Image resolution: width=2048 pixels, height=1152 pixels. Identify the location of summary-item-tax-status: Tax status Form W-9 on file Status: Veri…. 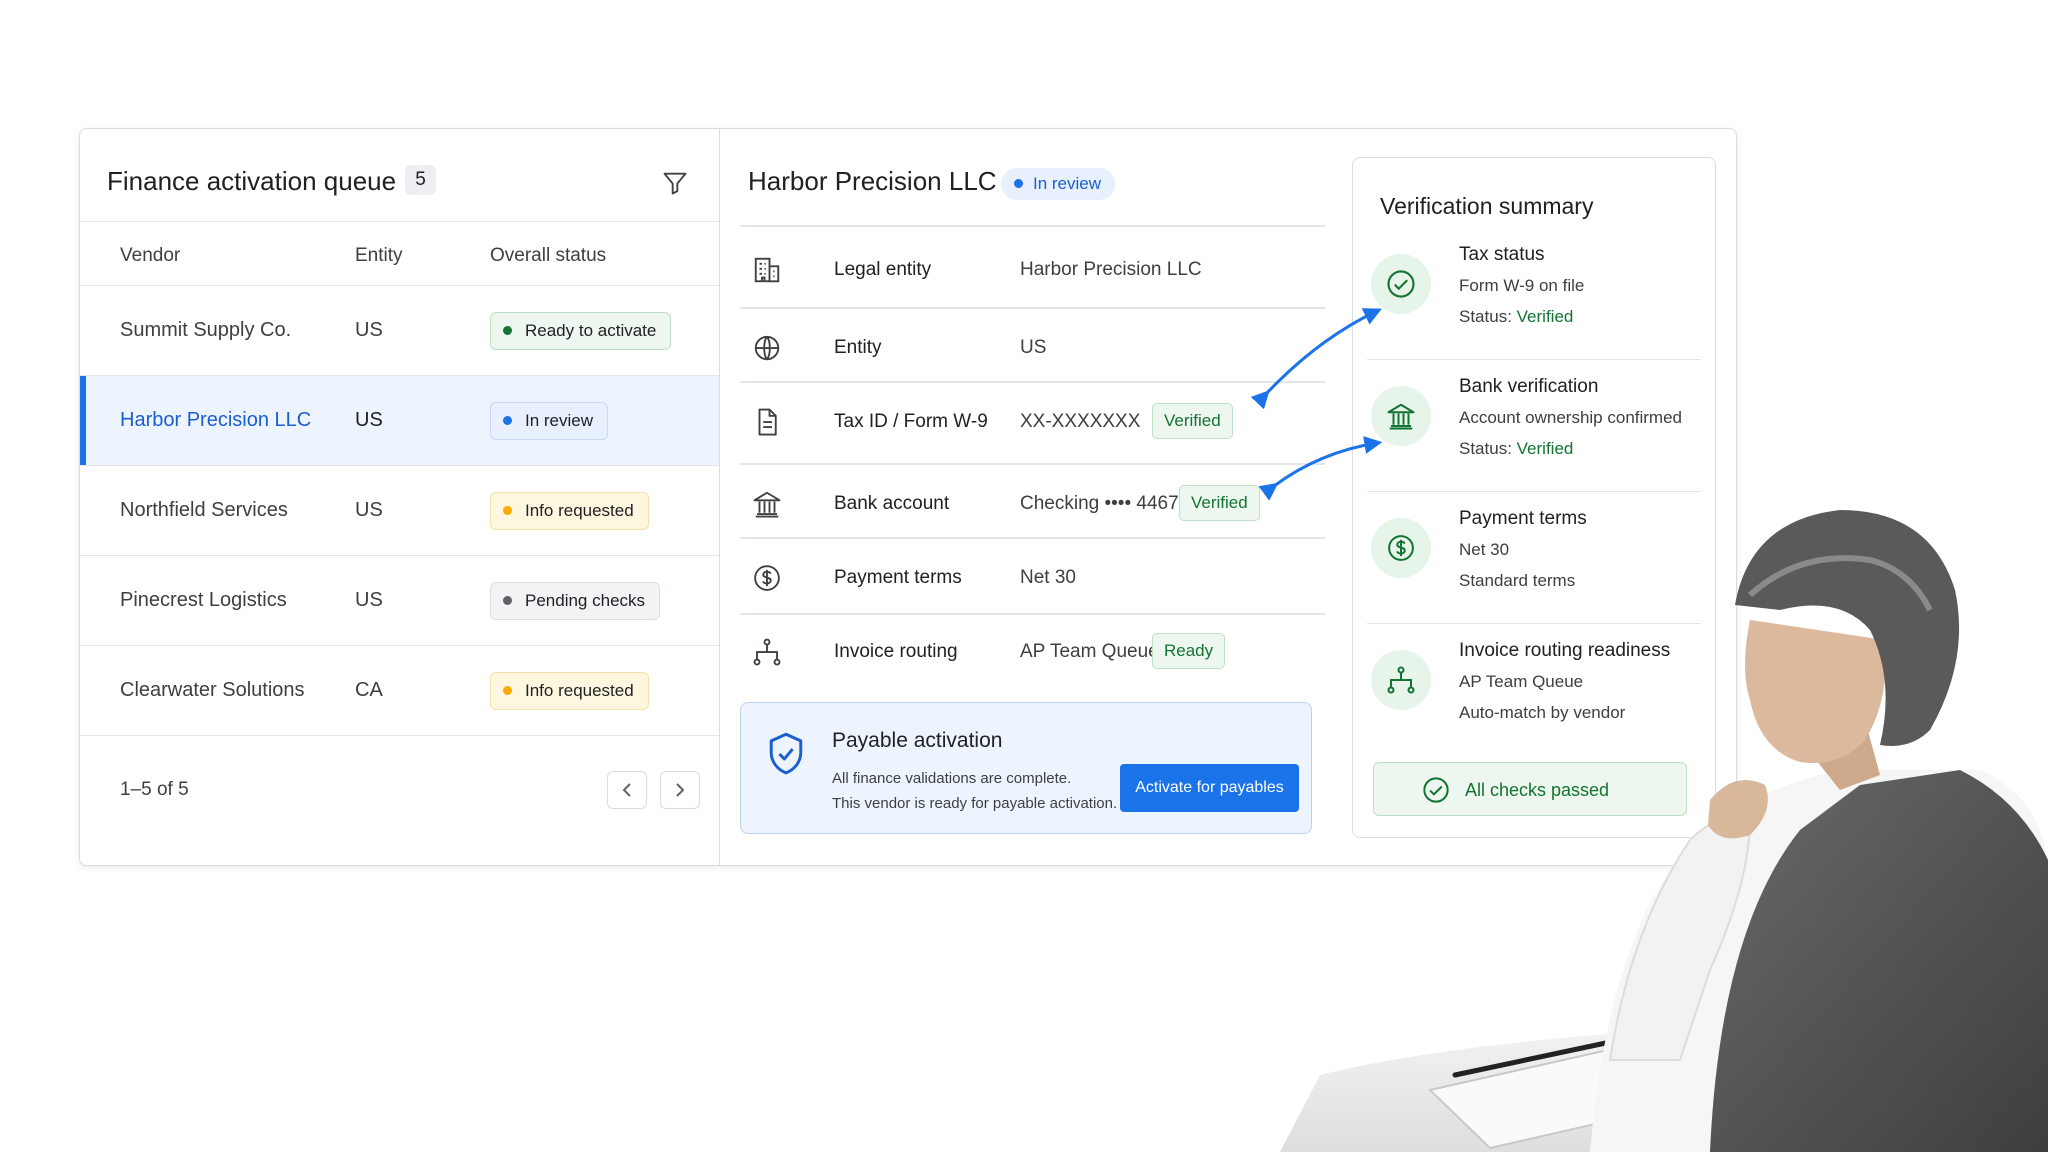
(1534, 295).